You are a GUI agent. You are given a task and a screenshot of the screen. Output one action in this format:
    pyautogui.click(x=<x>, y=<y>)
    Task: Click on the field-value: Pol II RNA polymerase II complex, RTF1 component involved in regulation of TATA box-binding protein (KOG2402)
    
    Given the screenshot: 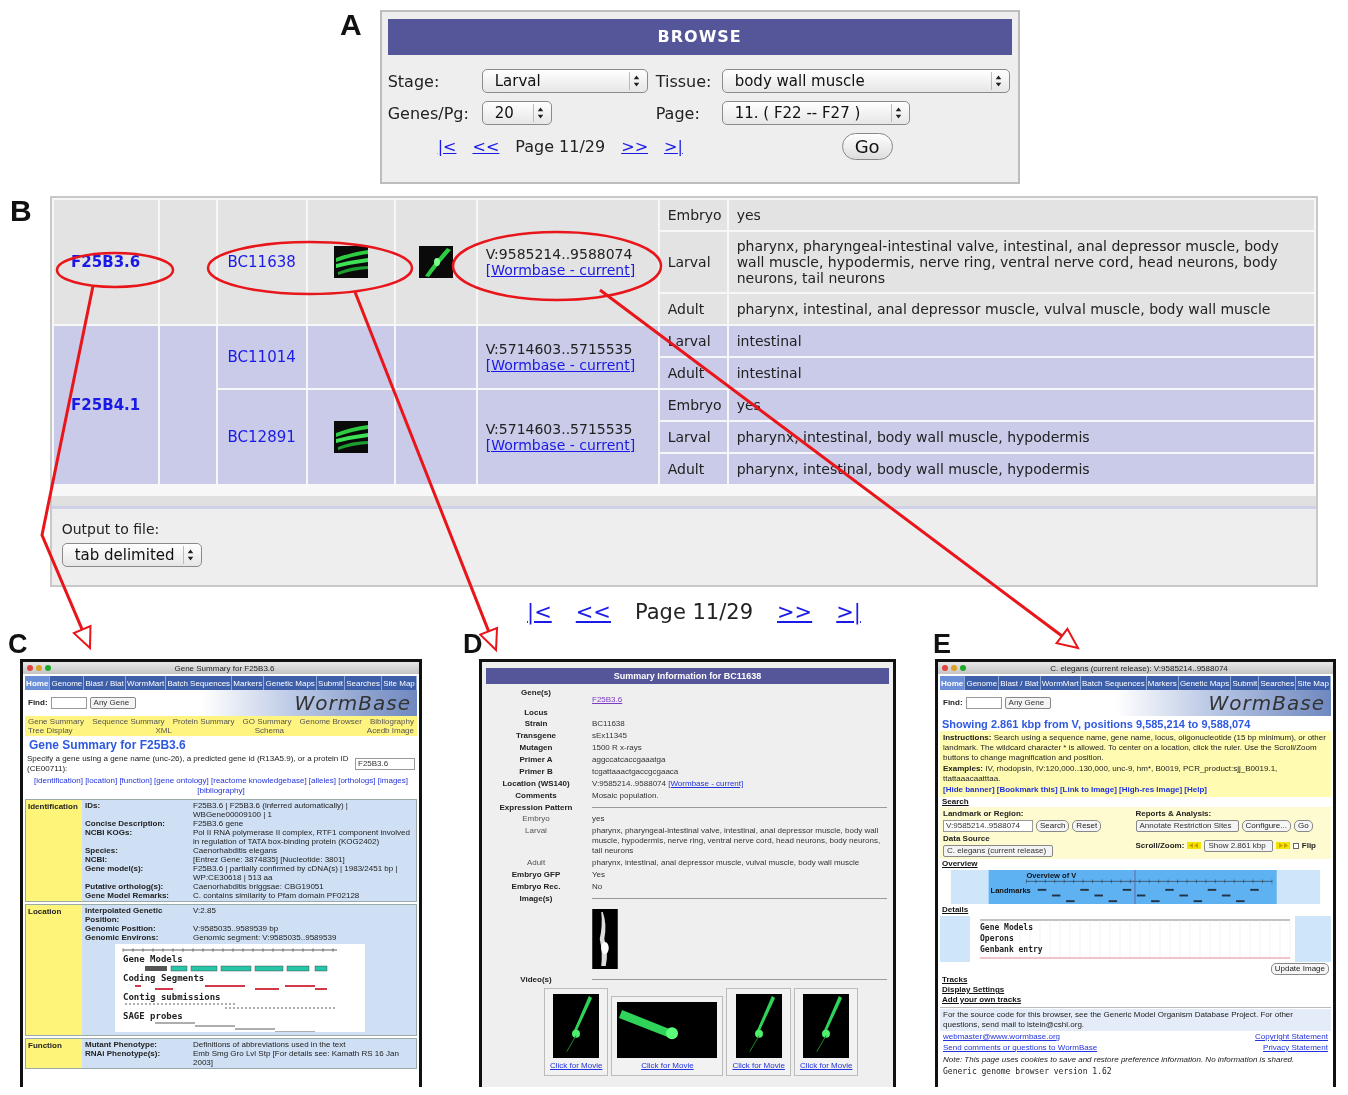 What is the action you would take?
    pyautogui.click(x=302, y=837)
    